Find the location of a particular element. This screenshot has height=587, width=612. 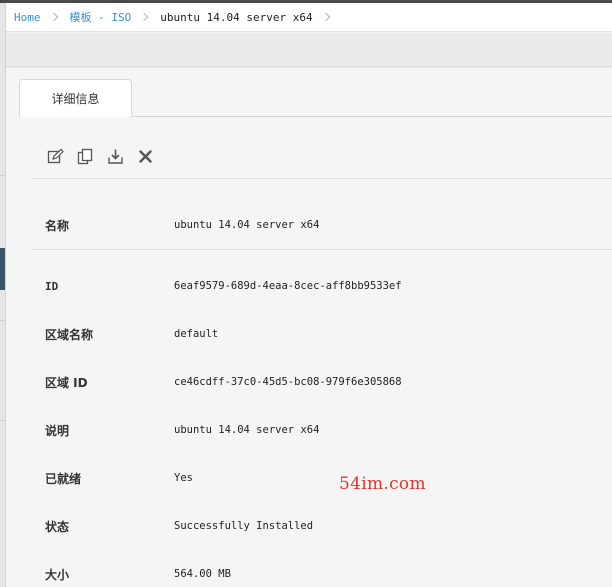

detail-label: 区域 ID is located at coordinates (66, 382).